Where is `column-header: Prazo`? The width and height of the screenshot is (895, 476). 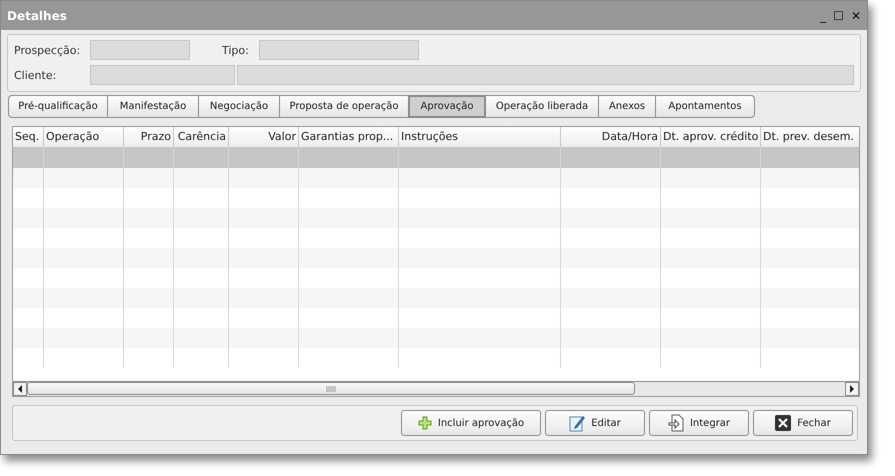
column-header: Prazo is located at coordinates (149, 137).